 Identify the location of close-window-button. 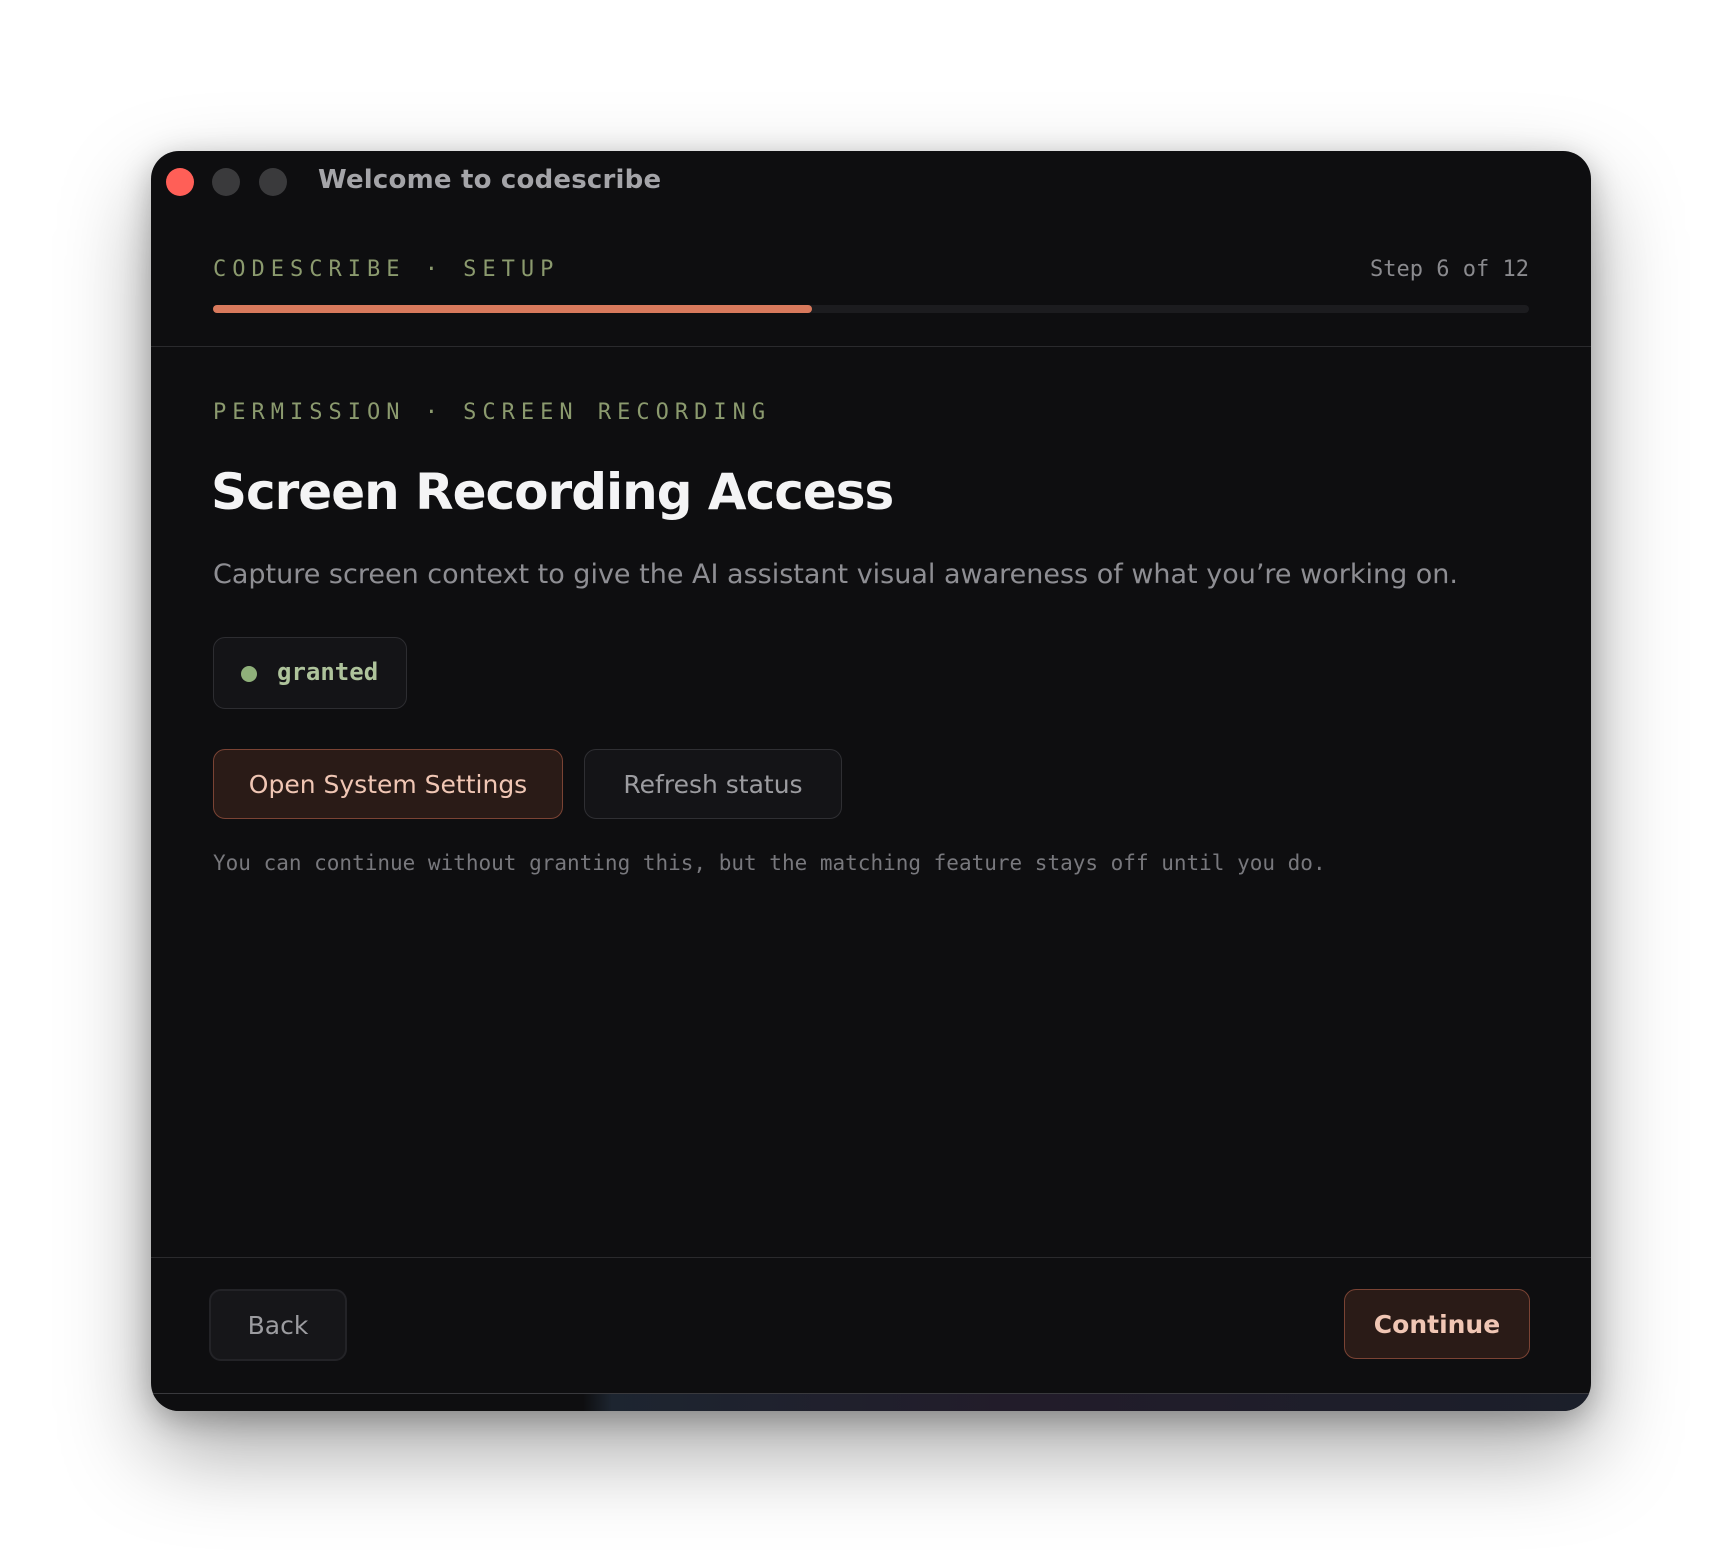
(180, 182).